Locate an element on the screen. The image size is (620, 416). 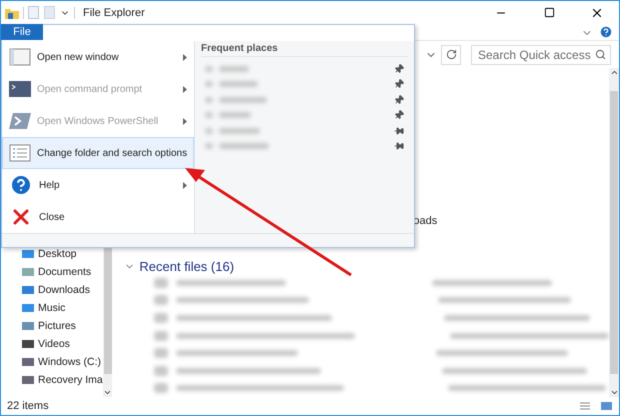
refresh-button is located at coordinates (451, 54).